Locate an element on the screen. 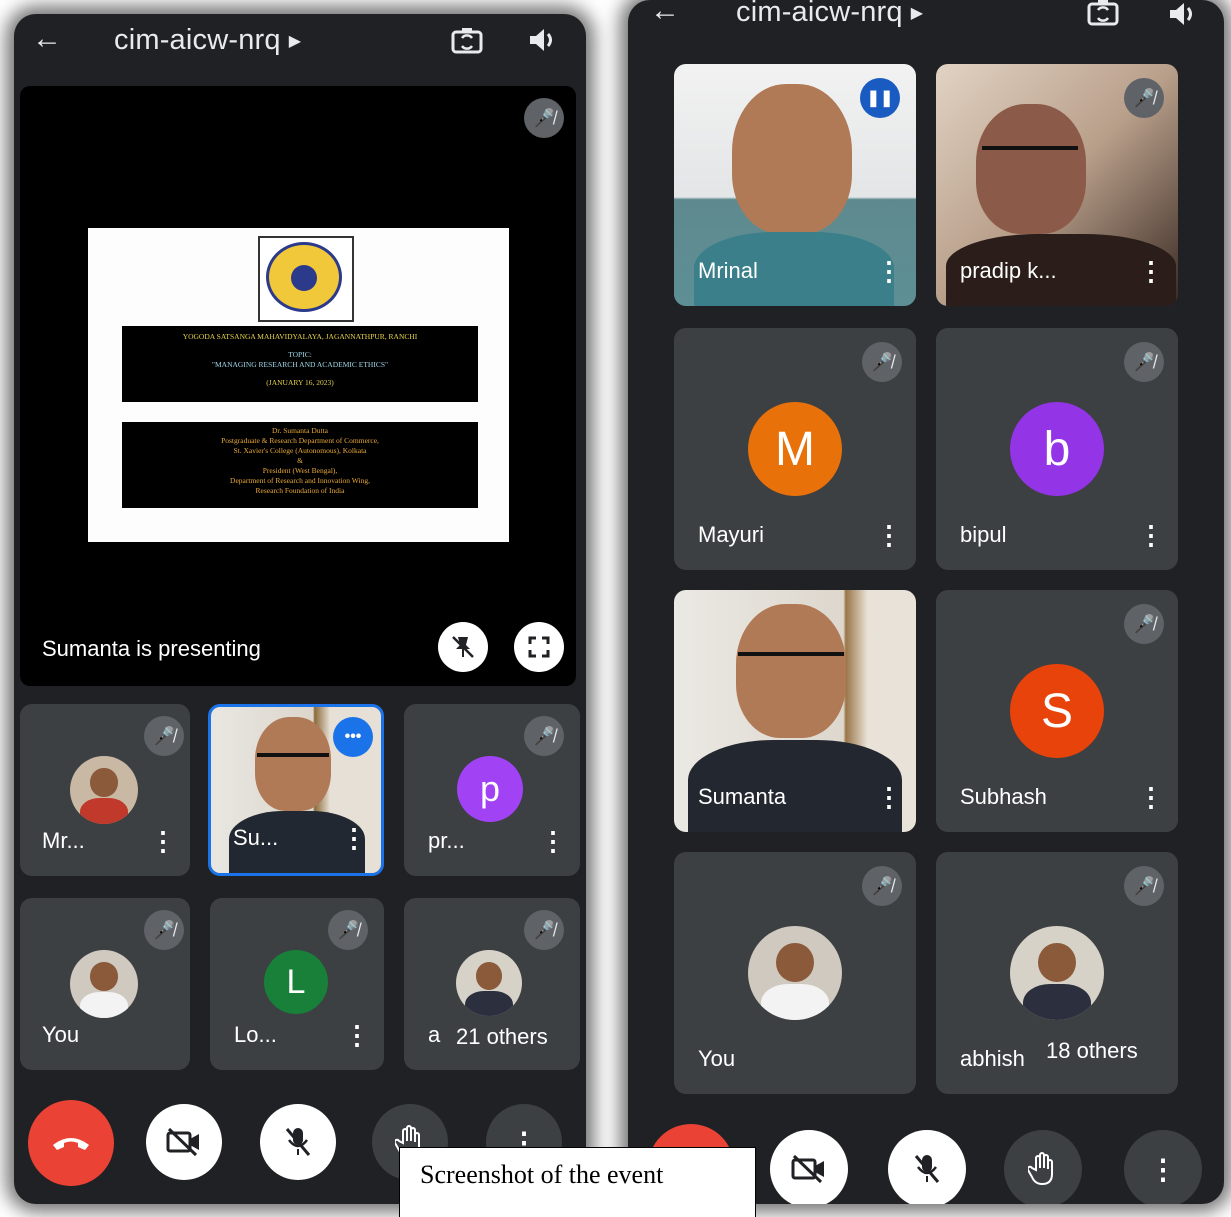 Image resolution: width=1231 pixels, height=1217 pixels. participant-tile: 🎤̸ b bipul ⋮ is located at coordinates (1057, 449).